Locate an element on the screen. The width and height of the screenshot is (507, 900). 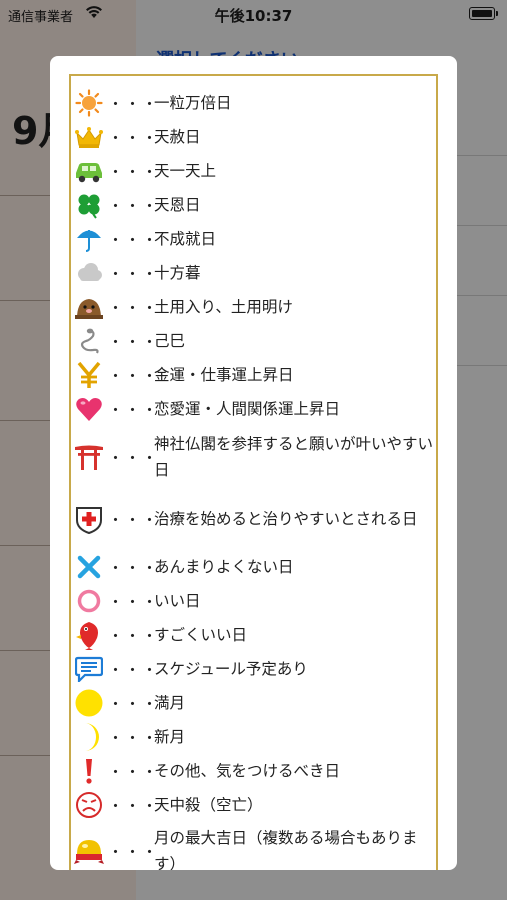
legend-item: ・・・ その他、気をつけるべき日 is located at coordinates (259, 771).